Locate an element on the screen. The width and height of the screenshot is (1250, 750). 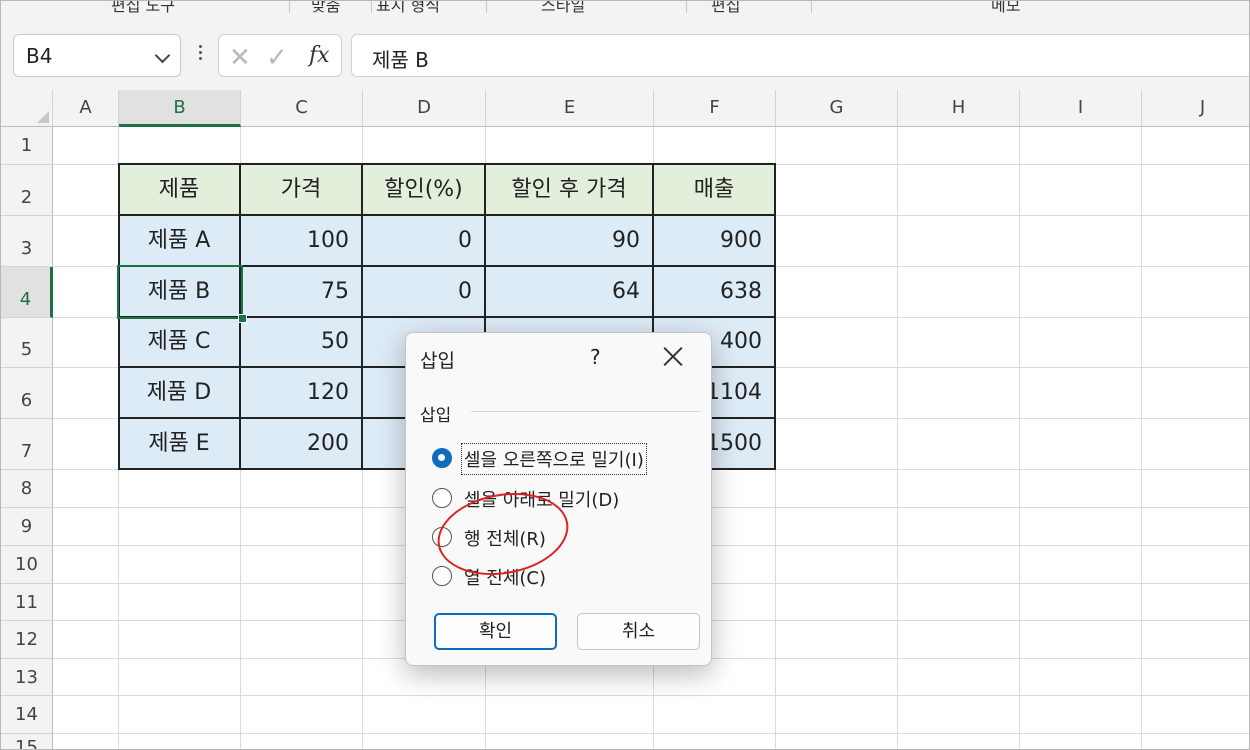
column-header-j: J is located at coordinates (1195, 108).